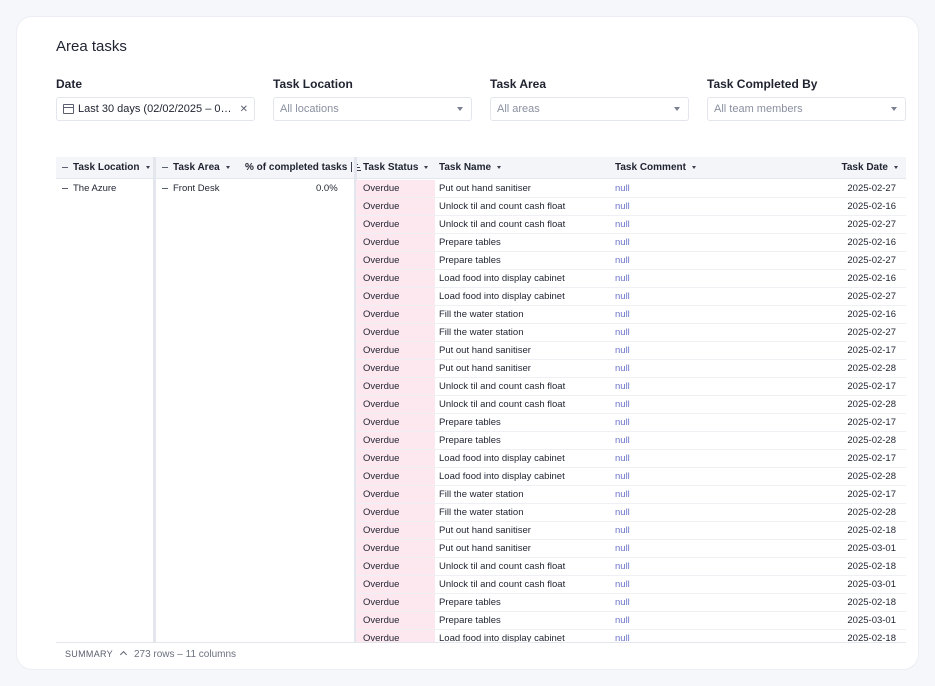 The width and height of the screenshot is (935, 686). Describe the element at coordinates (470, 440) in the screenshot. I see `task-name-cell: Prepare tables` at that location.